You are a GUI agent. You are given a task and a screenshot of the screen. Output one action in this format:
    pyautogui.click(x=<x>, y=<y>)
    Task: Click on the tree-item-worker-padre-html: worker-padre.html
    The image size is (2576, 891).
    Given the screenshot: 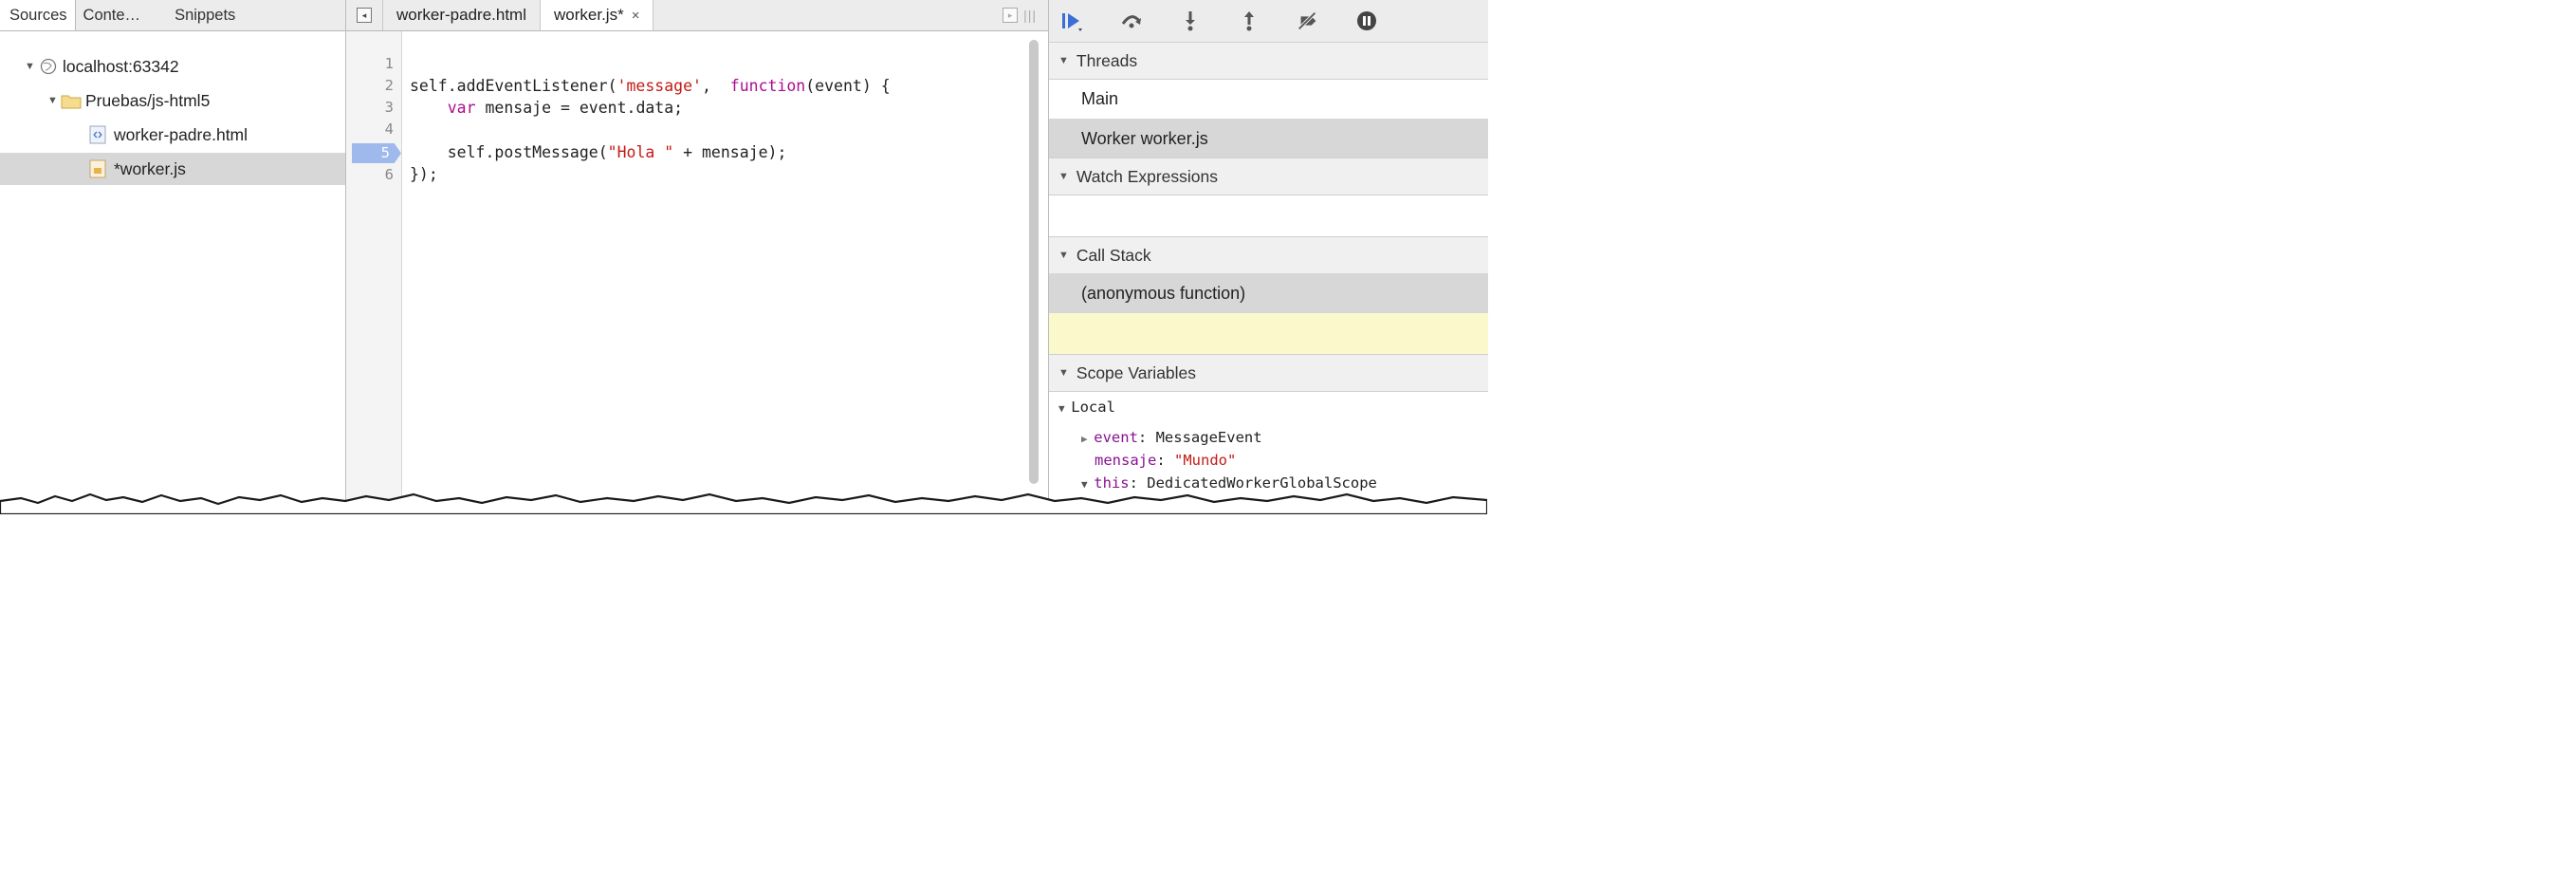 What is the action you would take?
    pyautogui.click(x=172, y=135)
    